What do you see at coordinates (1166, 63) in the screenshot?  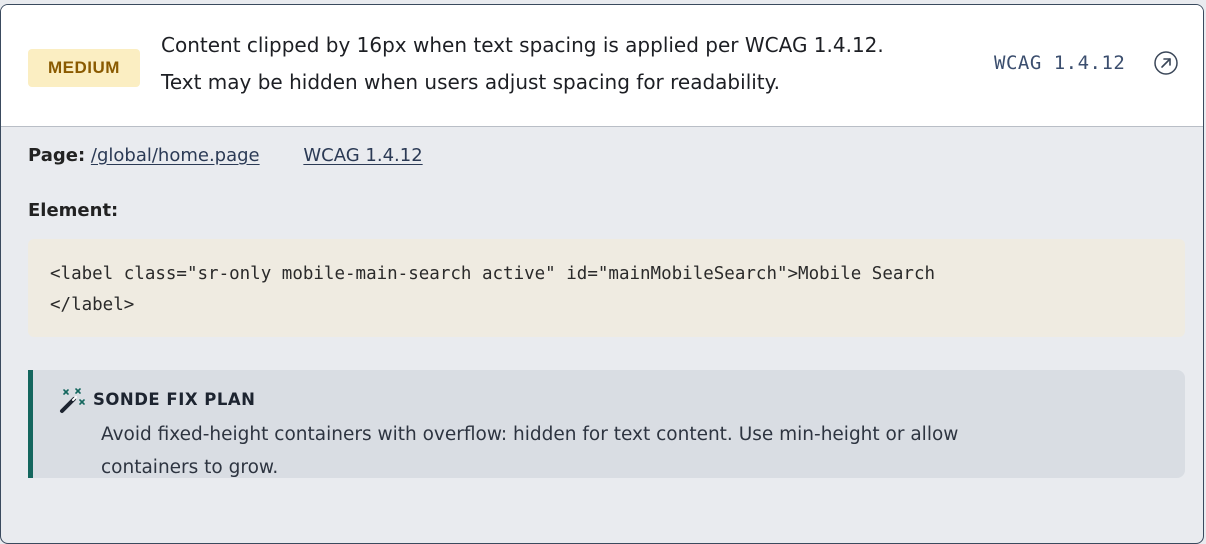 I see `arrow-up-right-circle-icon` at bounding box center [1166, 63].